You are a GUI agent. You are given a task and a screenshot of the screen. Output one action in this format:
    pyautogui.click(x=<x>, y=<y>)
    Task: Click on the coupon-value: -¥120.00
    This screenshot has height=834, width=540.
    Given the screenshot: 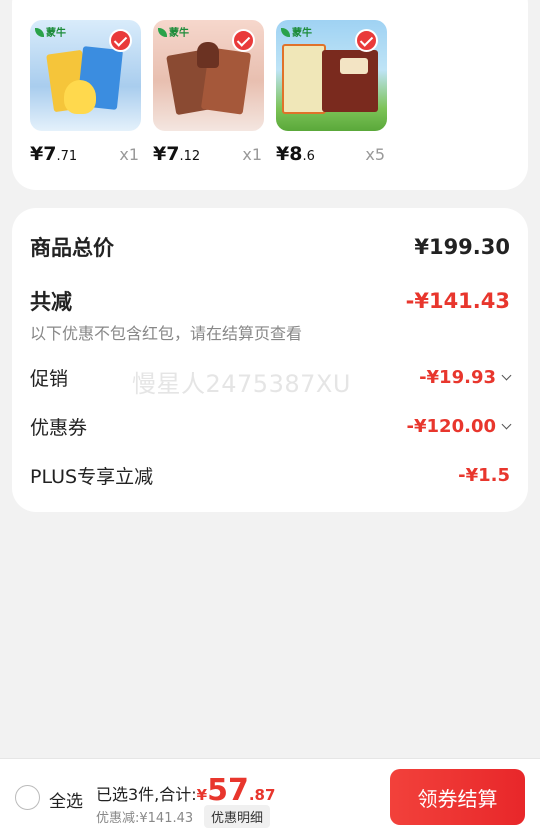 What is the action you would take?
    pyautogui.click(x=451, y=426)
    